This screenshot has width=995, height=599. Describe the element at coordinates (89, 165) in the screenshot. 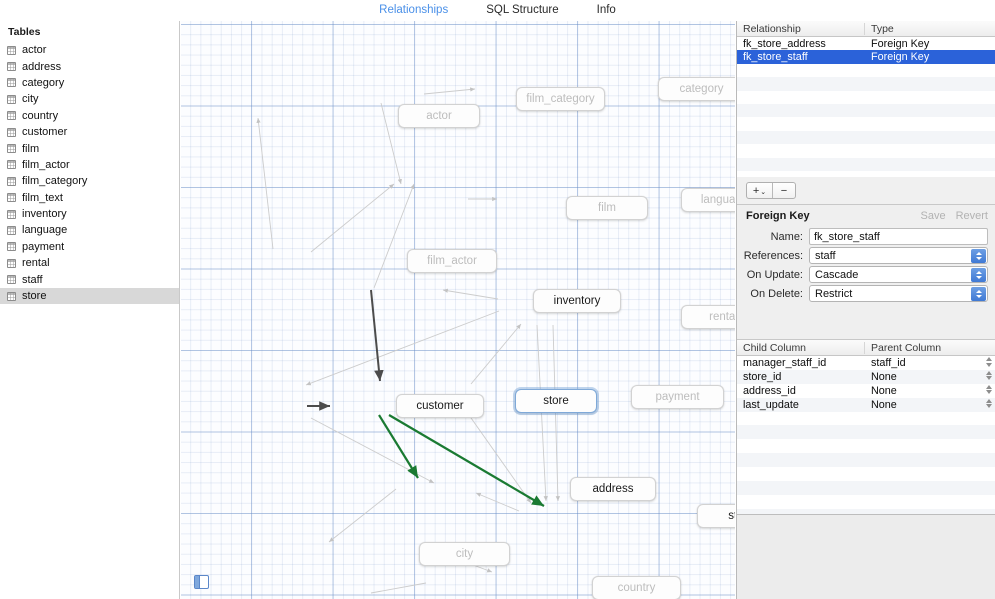

I see `sidebar-item-film_actor: film_actor` at that location.